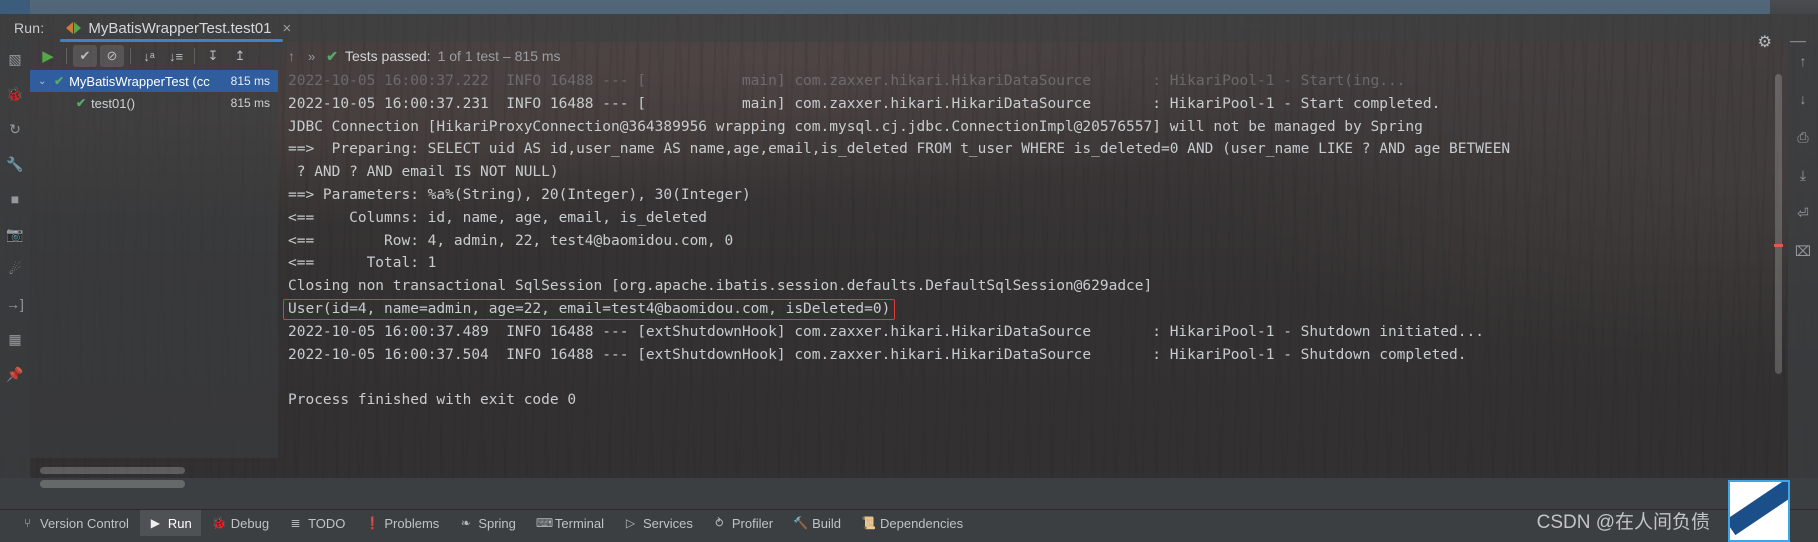  Describe the element at coordinates (1623, 522) in the screenshot. I see `watermark-text: CSDN @在人间负债` at that location.